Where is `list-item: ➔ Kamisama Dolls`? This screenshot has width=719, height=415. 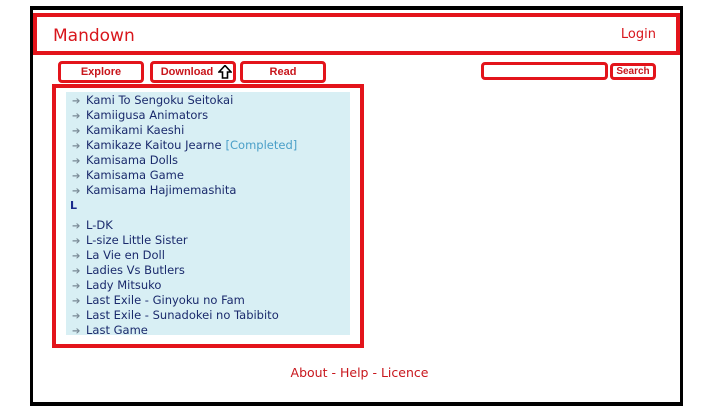
list-item: ➔ Kamisama Dolls is located at coordinates (125, 160).